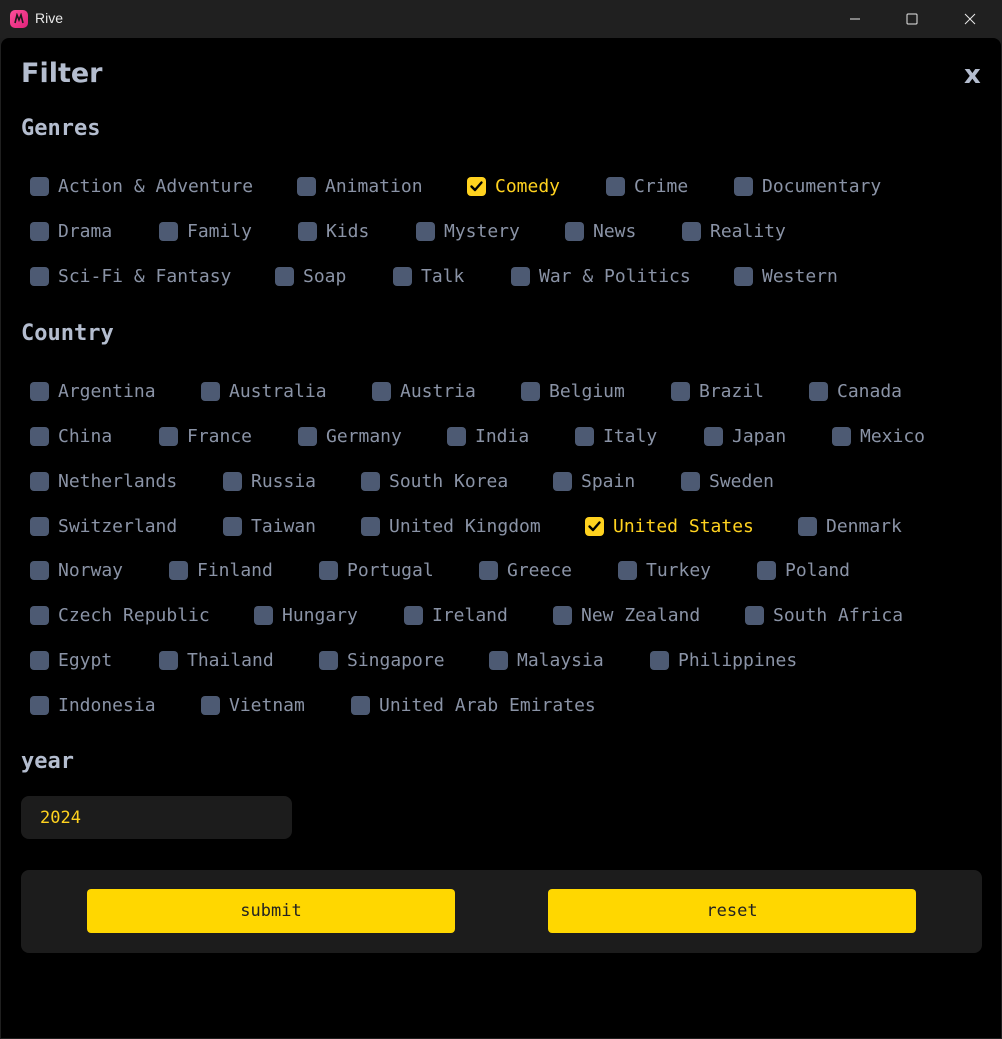  What do you see at coordinates (350, 436) in the screenshot?
I see `country-option: Germany` at bounding box center [350, 436].